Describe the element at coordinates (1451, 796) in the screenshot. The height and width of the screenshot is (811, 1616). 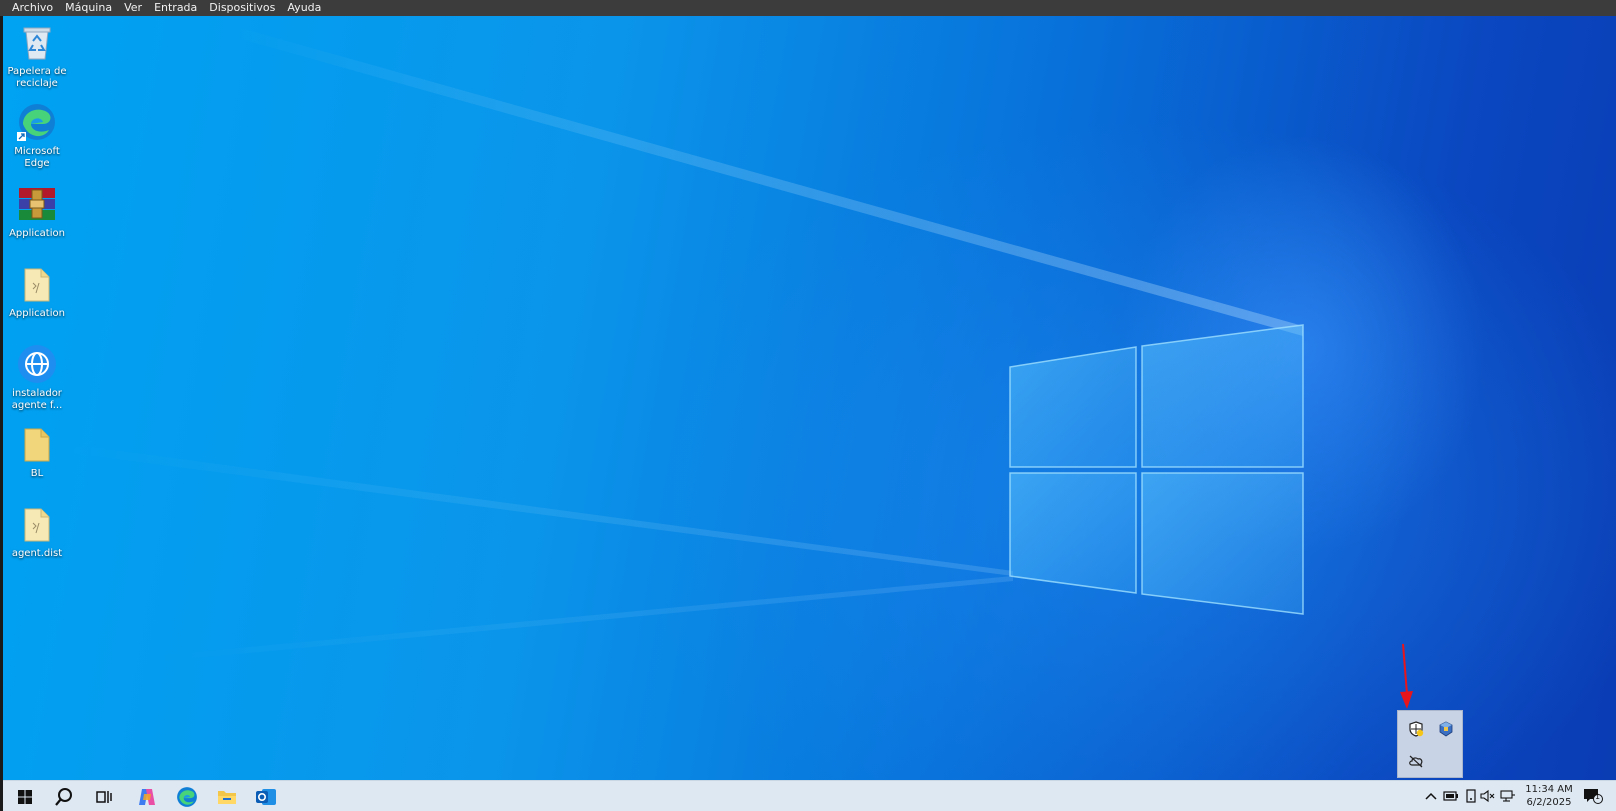
I see `battery-icon` at that location.